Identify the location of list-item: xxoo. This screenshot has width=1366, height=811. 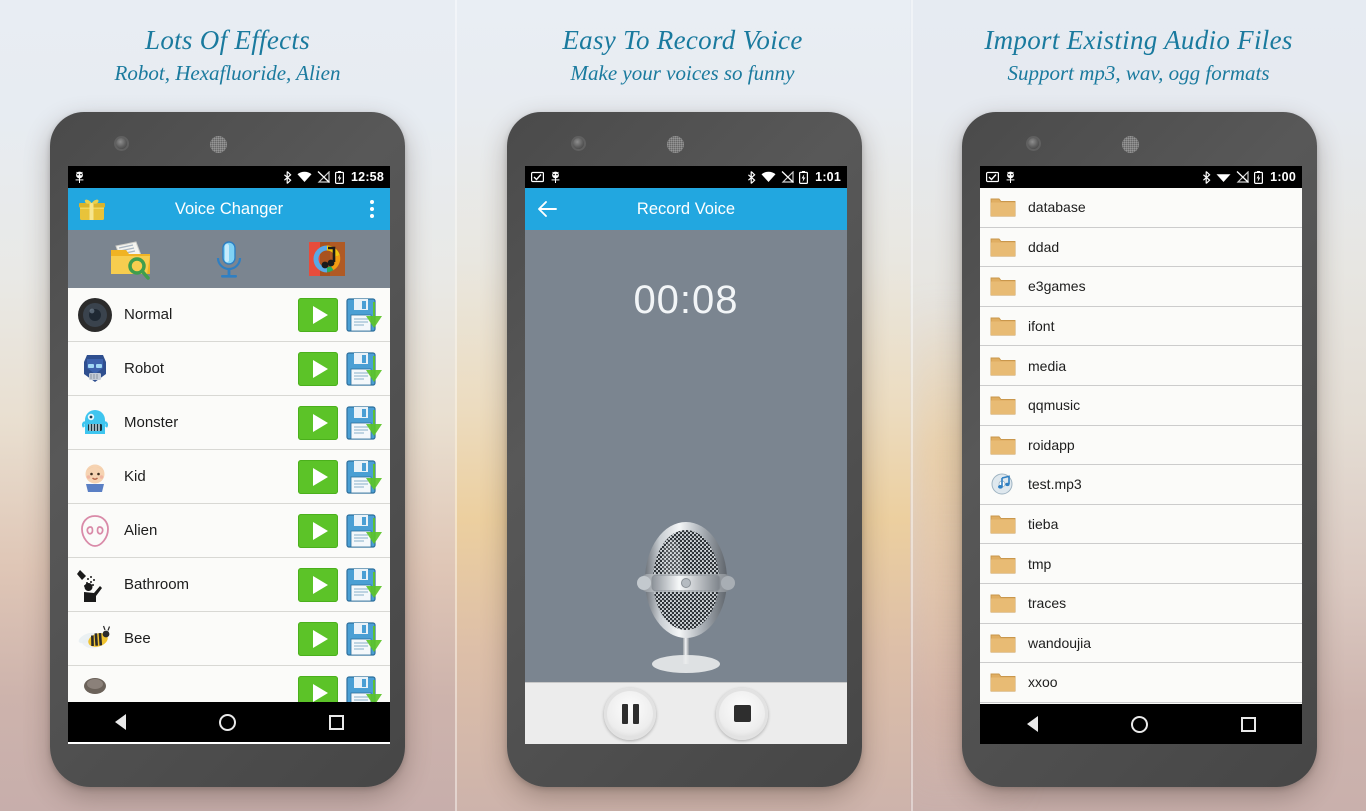
(1141, 683).